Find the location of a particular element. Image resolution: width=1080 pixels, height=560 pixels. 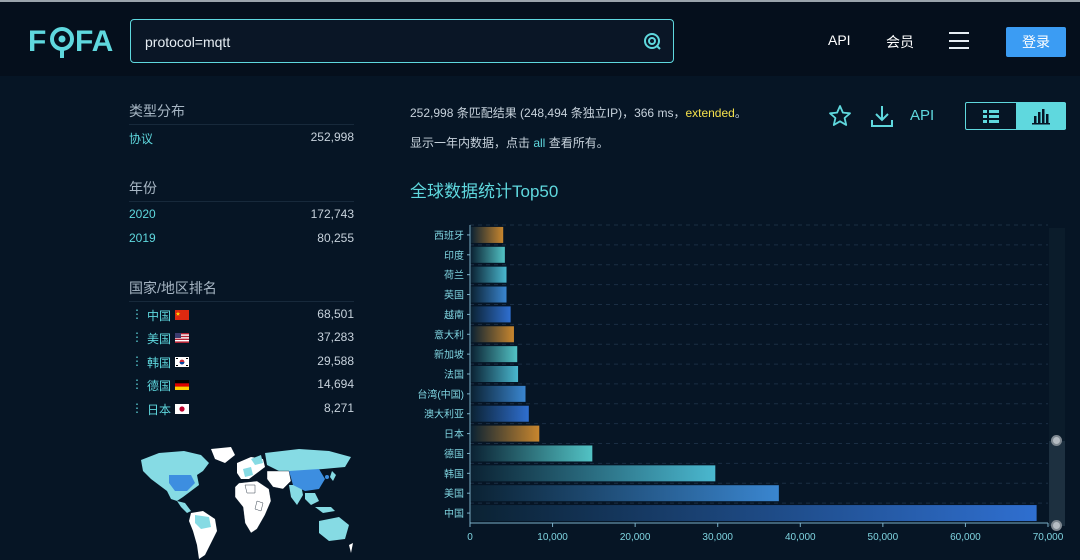

country-label: 美国 is located at coordinates (159, 338).